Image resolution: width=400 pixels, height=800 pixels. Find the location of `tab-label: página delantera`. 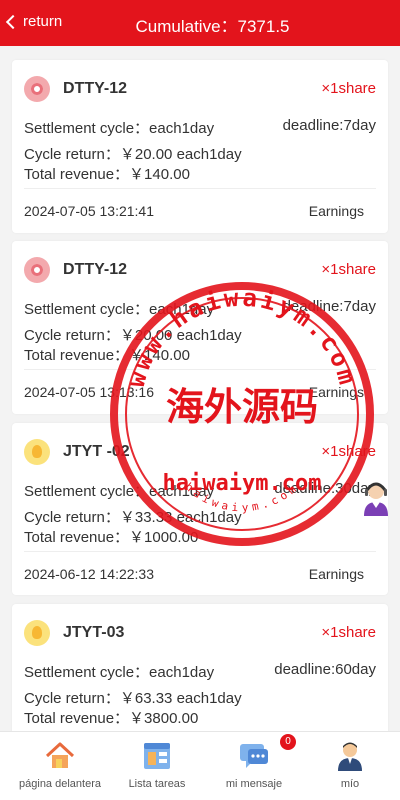

tab-label: página delantera is located at coordinates (60, 784).